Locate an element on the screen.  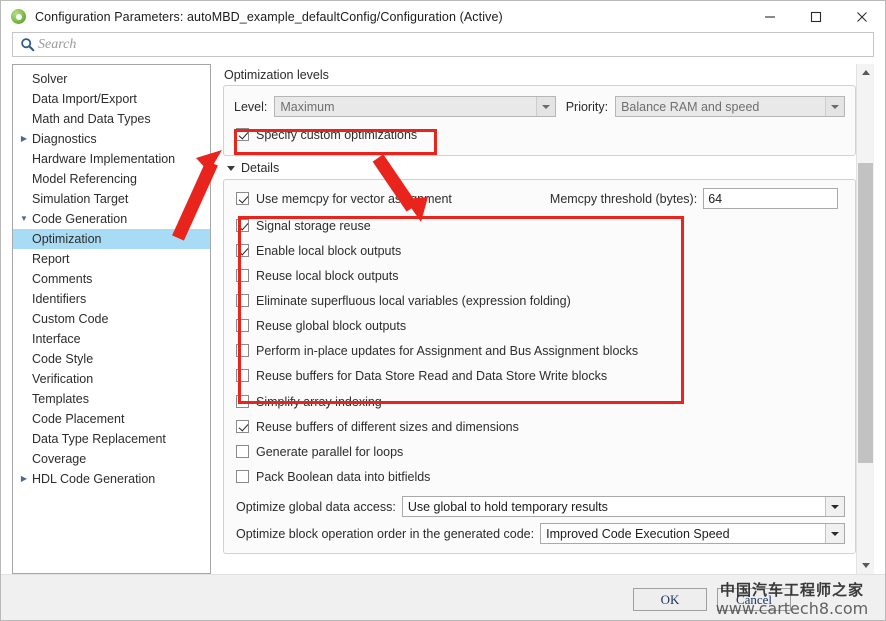
reuse-local-block-outputs-row: Reuse local block outputs is located at coordinates (540, 275).